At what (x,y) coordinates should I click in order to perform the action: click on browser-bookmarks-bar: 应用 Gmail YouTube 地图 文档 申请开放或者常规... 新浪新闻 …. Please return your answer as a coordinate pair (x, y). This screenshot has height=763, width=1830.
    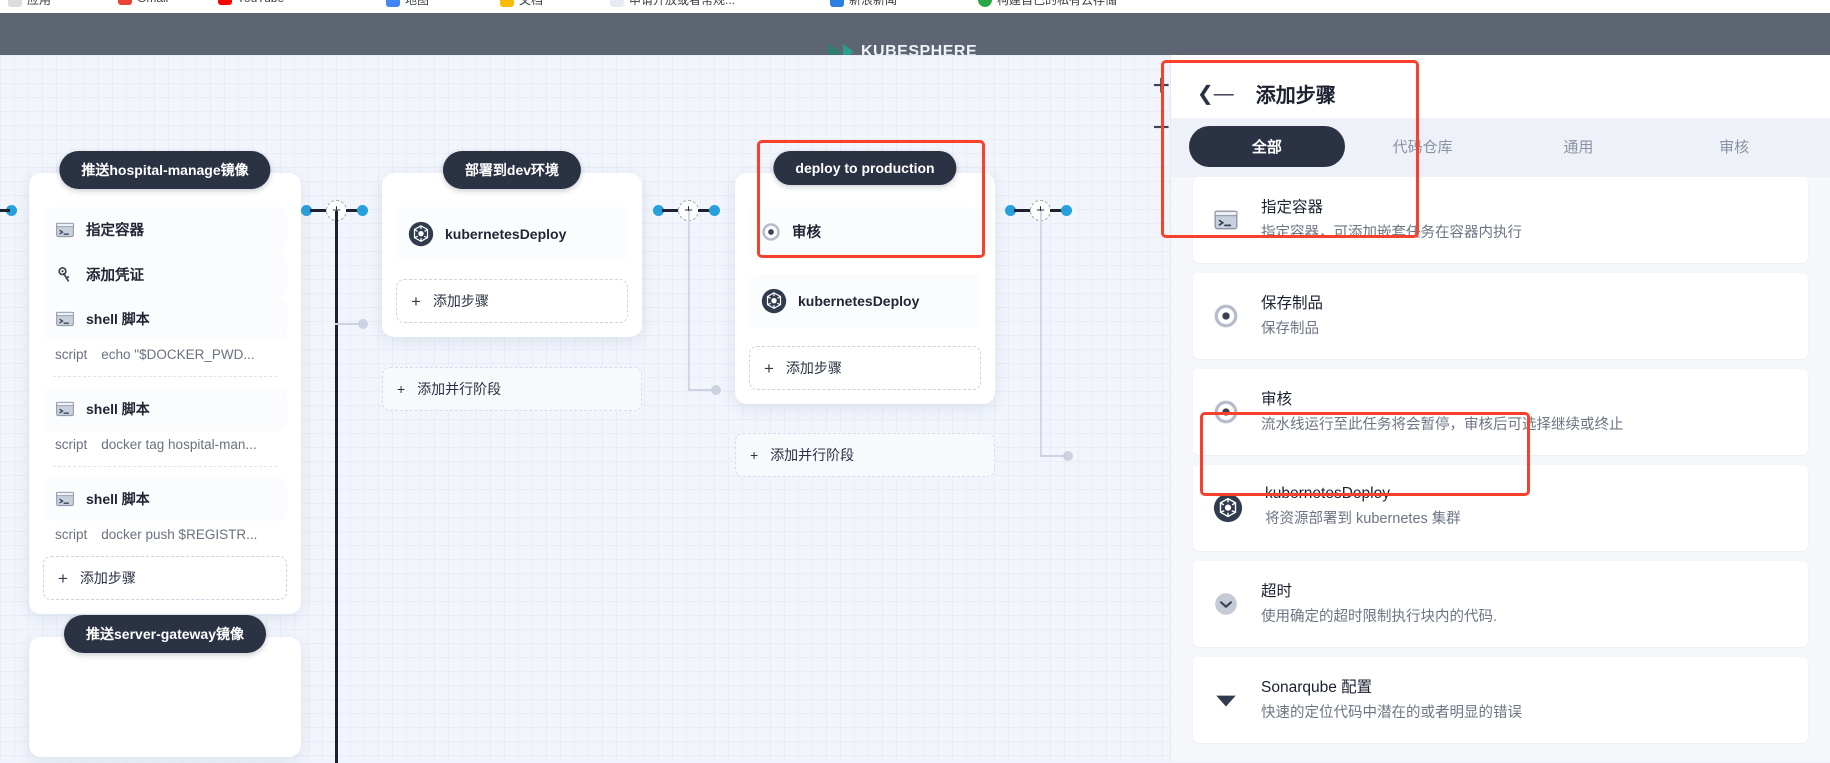
    Looking at the image, I should click on (915, 6).